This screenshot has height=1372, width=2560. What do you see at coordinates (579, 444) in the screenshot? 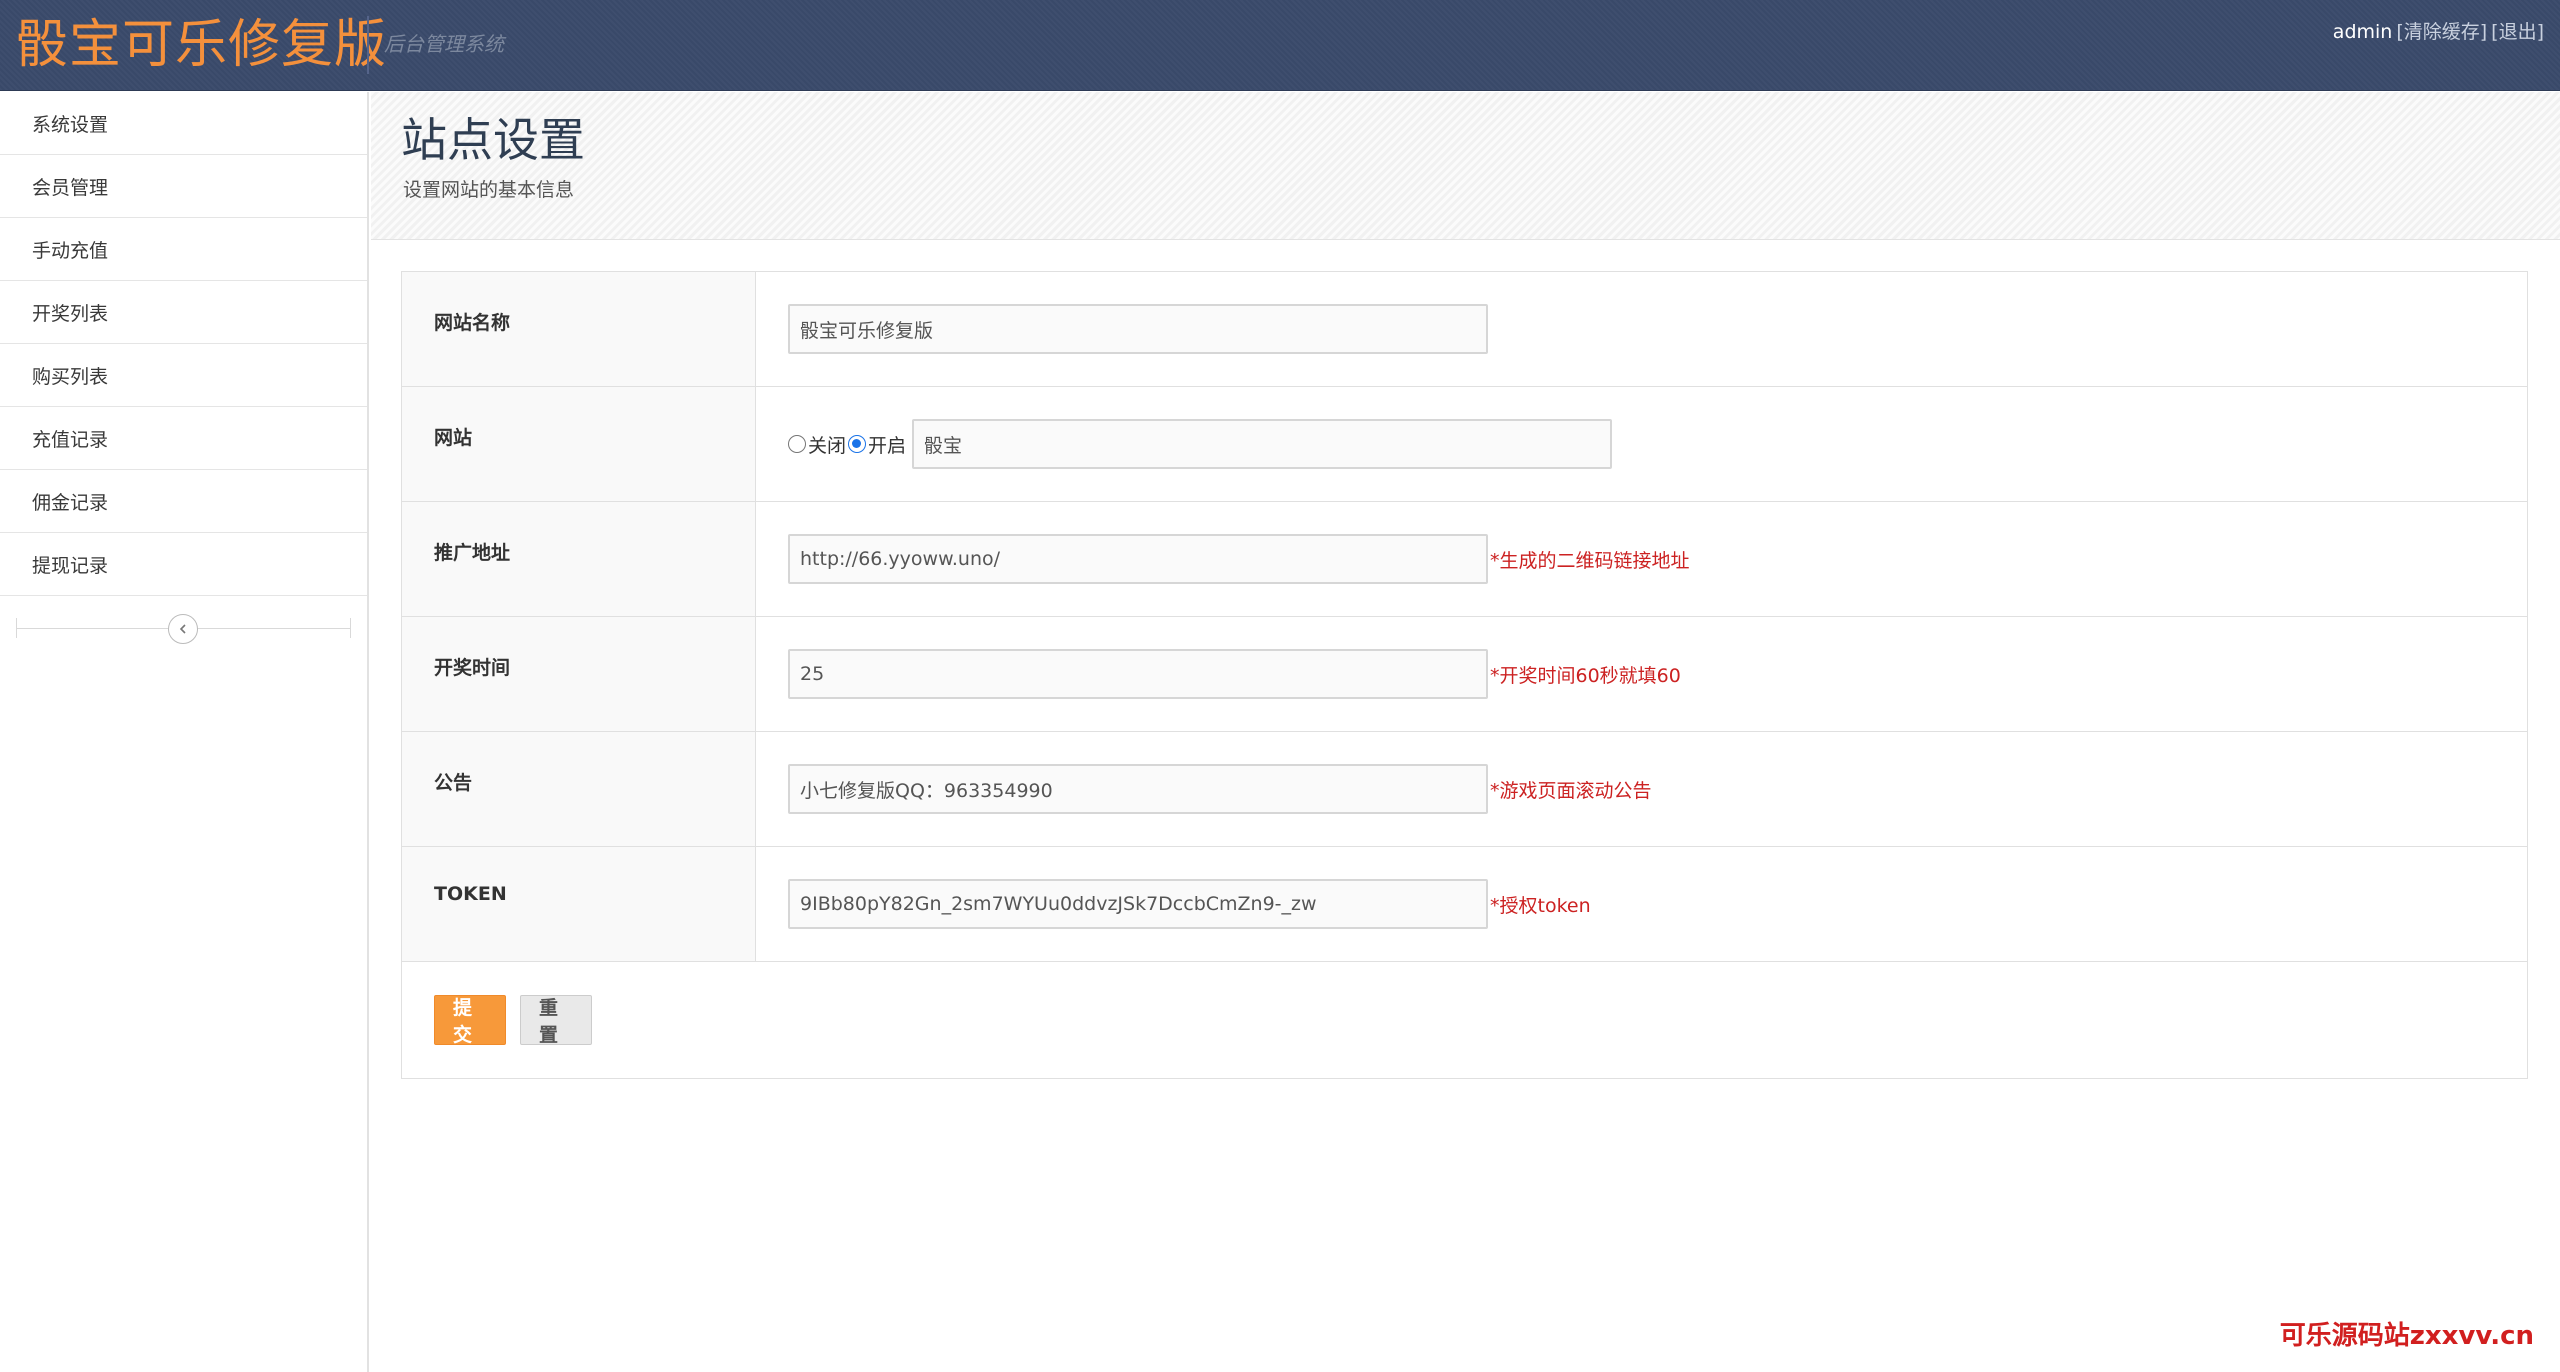
I see `site-label: 网站` at bounding box center [579, 444].